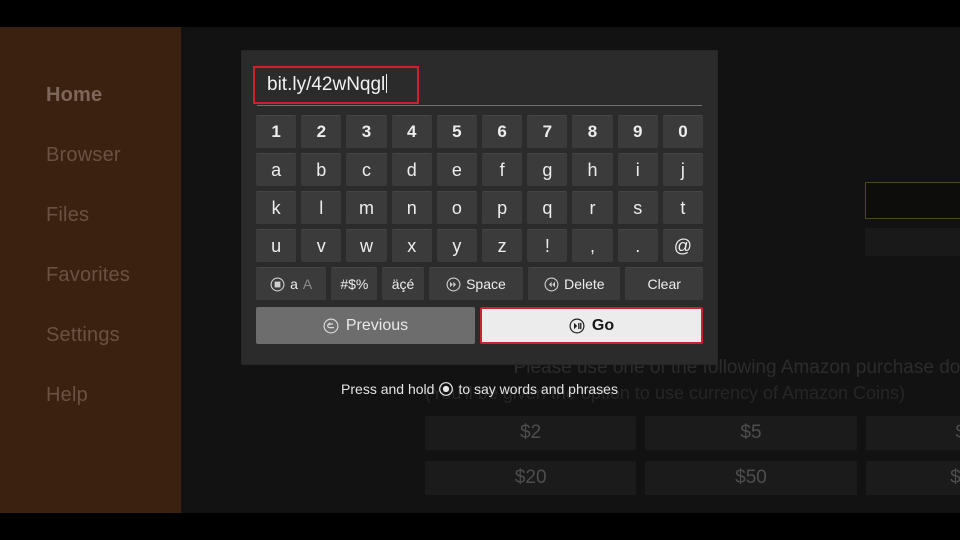 The height and width of the screenshot is (540, 960). I want to click on key-k: k, so click(276, 207).